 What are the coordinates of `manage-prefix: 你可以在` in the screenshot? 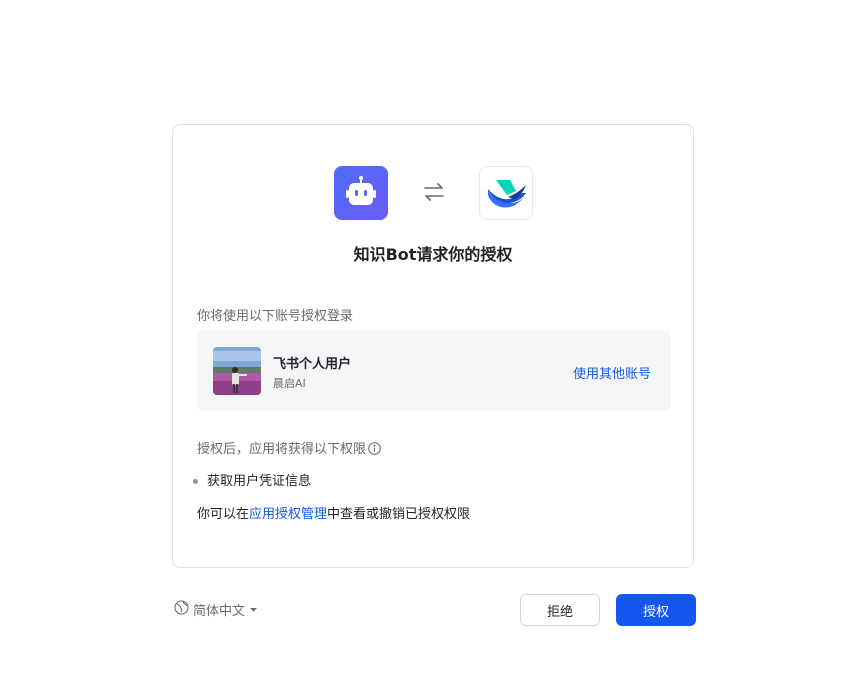 It's located at (223, 514).